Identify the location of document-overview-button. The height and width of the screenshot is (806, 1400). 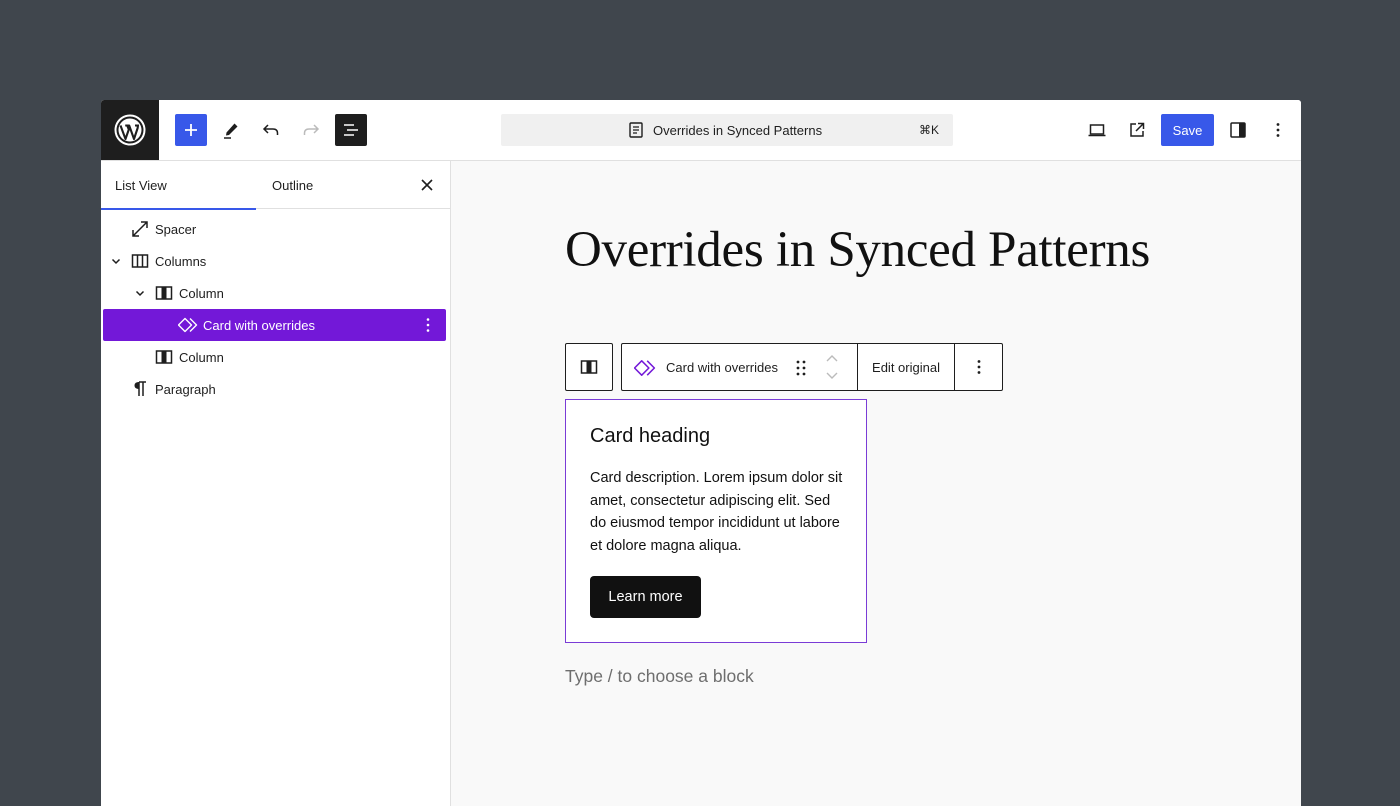
(351, 130).